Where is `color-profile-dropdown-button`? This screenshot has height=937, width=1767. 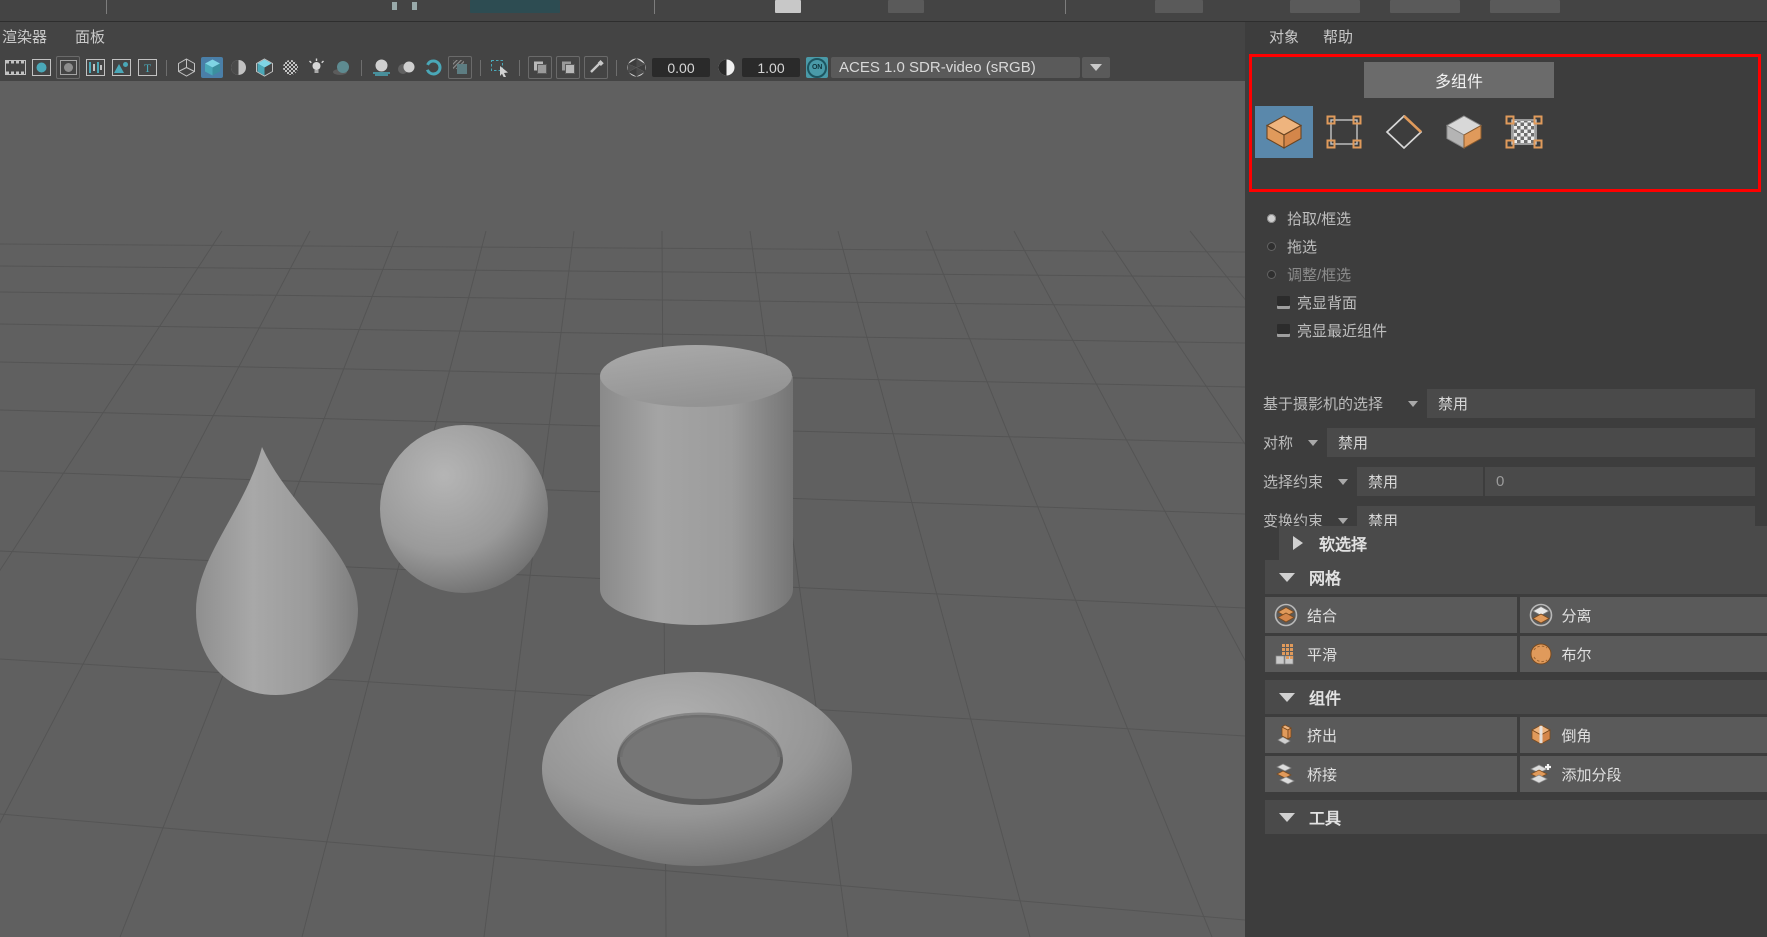 color-profile-dropdown-button is located at coordinates (1096, 67).